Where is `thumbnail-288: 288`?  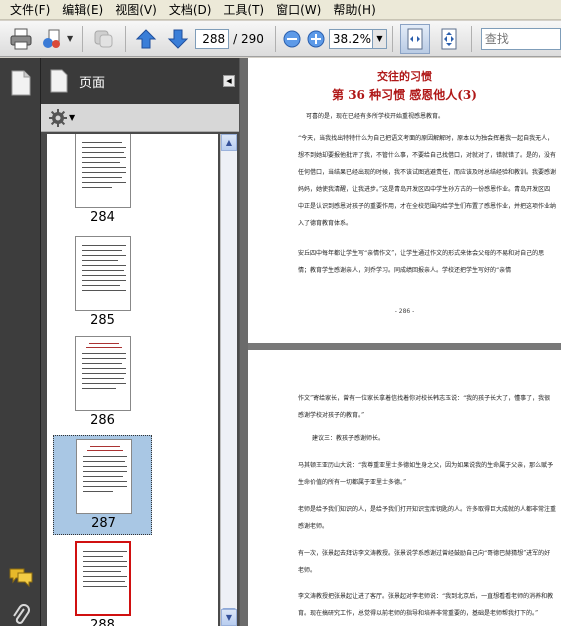 thumbnail-288: 288 is located at coordinates (102, 582).